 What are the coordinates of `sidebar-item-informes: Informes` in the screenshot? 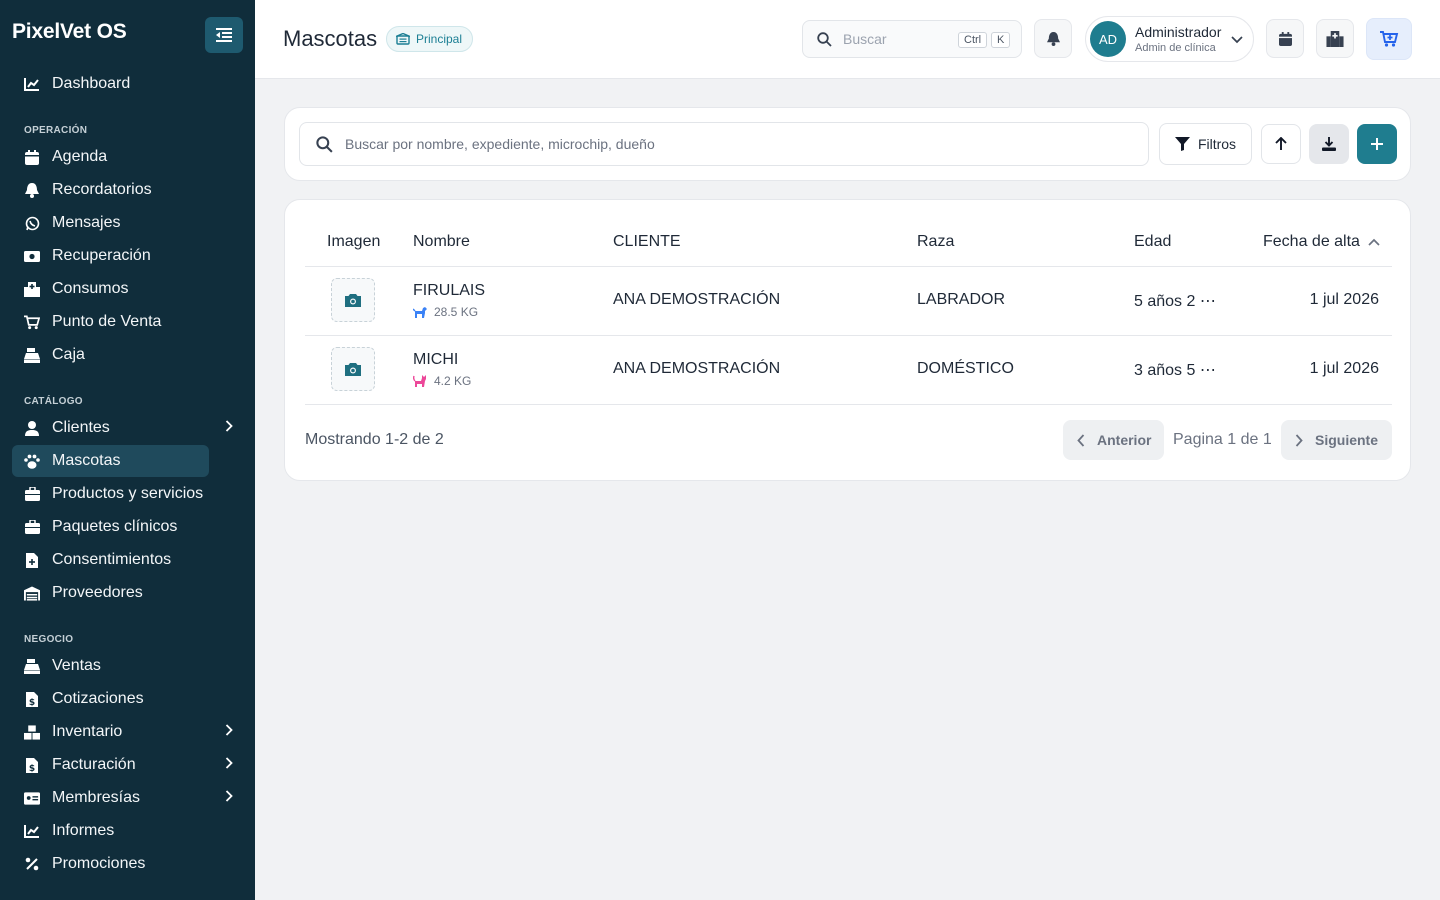 It's located at (110, 831).